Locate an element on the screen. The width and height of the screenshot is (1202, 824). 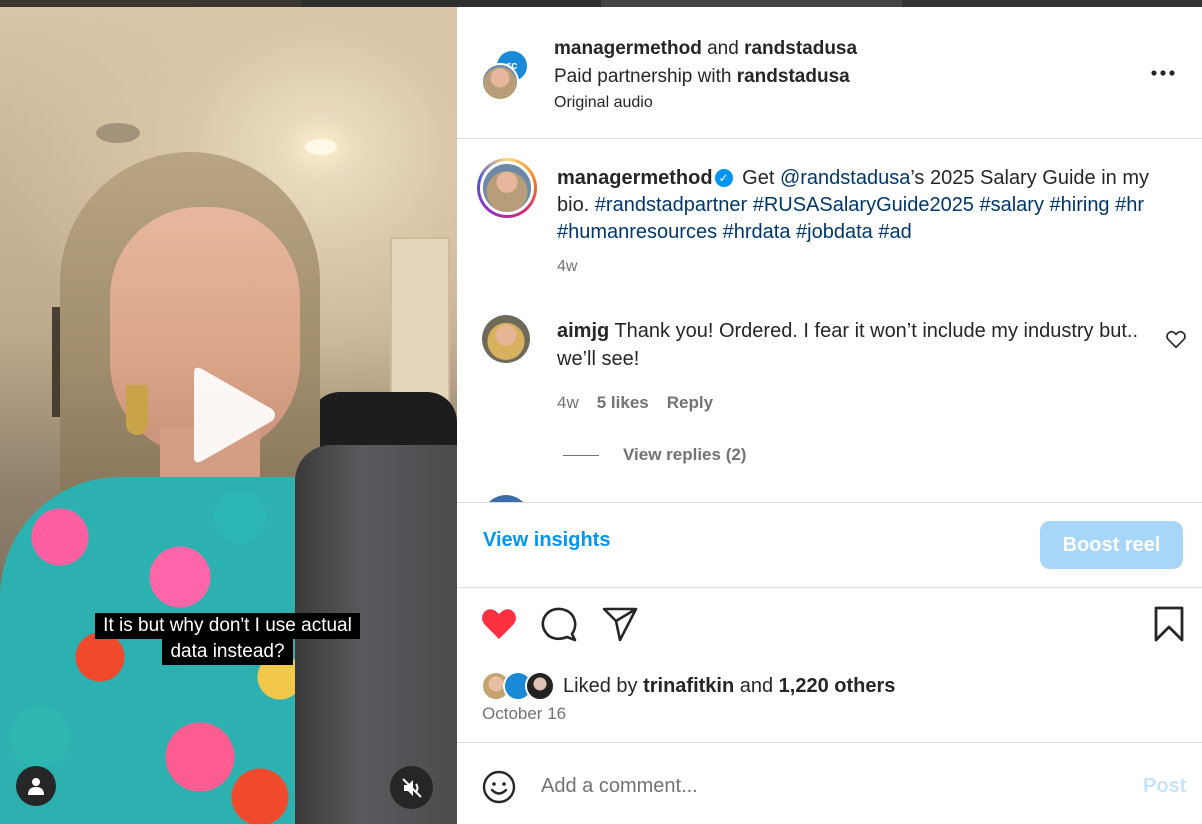
comment-bar: Post is located at coordinates (829, 783).